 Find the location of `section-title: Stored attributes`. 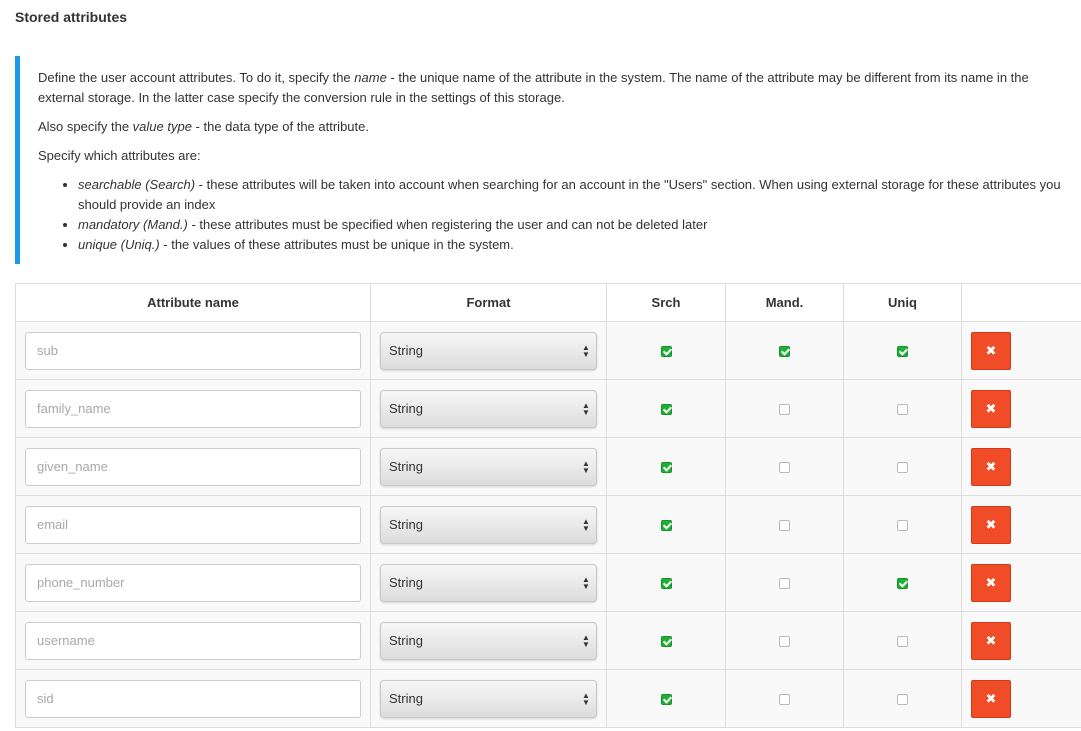

section-title: Stored attributes is located at coordinates (71, 17).